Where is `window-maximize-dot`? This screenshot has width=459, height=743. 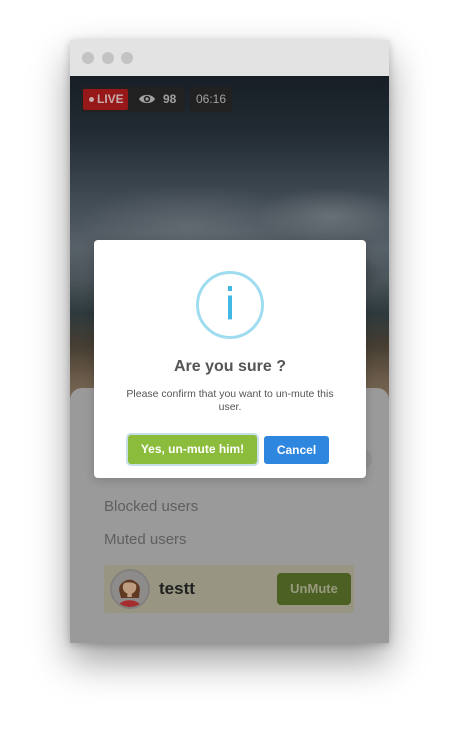
window-maximize-dot is located at coordinates (127, 58).